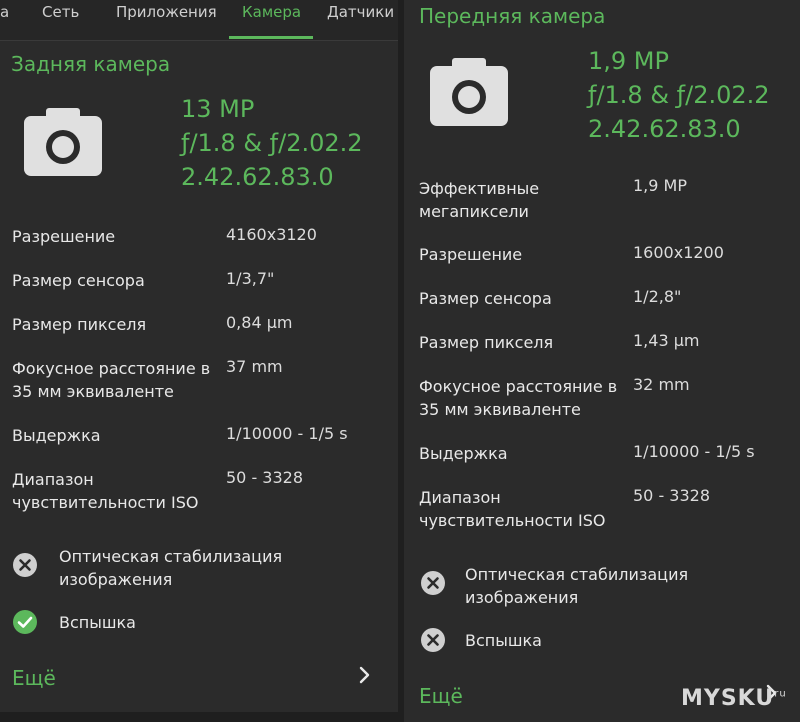  What do you see at coordinates (364, 675) in the screenshot?
I see `chevron-right-icon` at bounding box center [364, 675].